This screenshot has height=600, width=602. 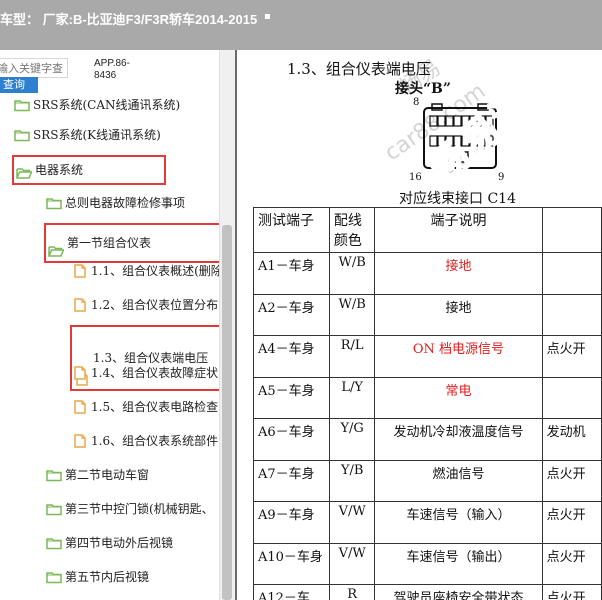 What do you see at coordinates (155, 441) in the screenshot?
I see `tree-item-label: 1.6、组合仪表系统部件` at bounding box center [155, 441].